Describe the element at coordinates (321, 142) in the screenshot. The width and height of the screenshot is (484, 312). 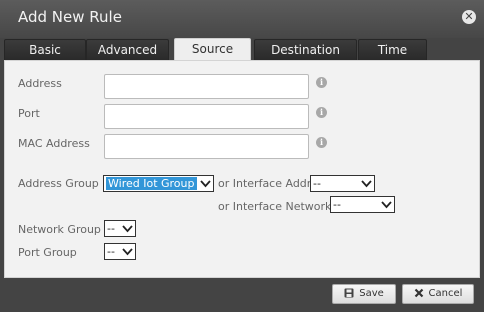
I see `mac-info-icon: i` at that location.